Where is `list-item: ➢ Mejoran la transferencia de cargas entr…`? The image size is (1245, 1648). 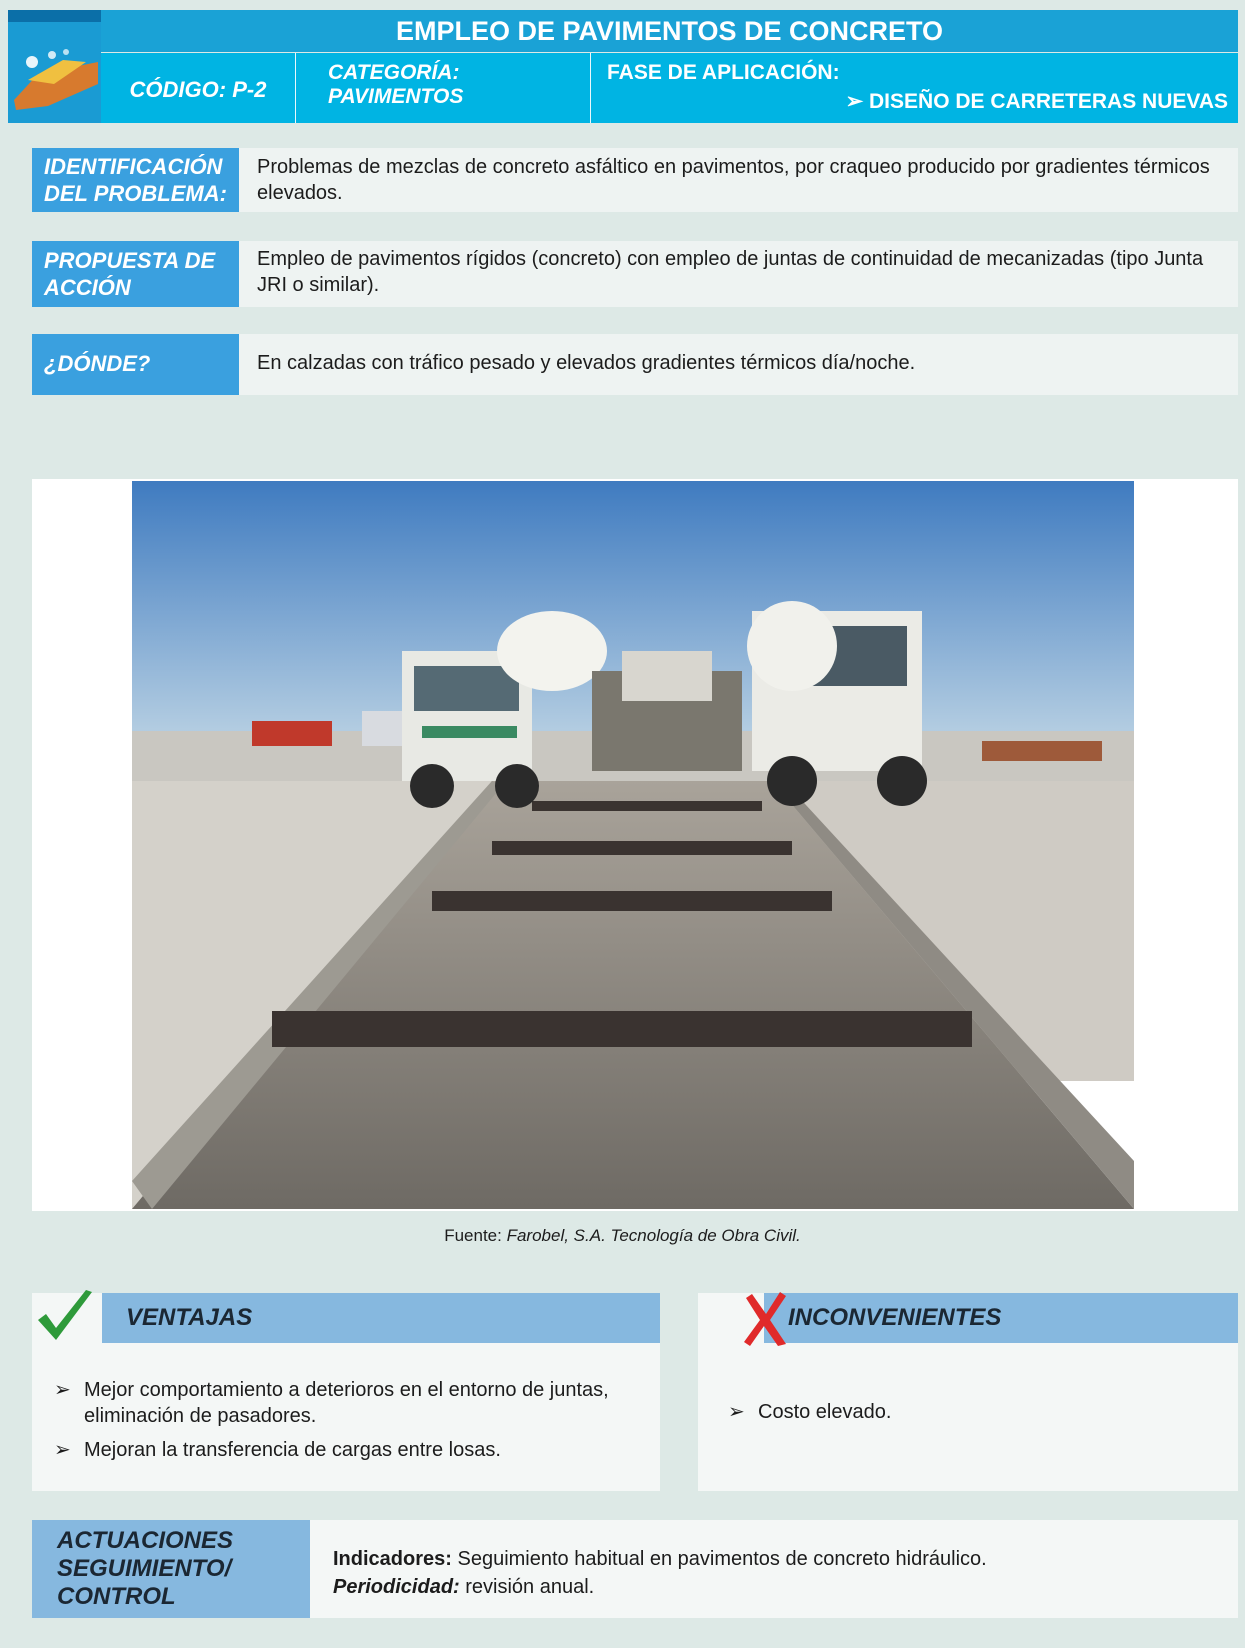
list-item: ➢ Mejoran la transferencia de cargas entr… is located at coordinates (351, 1450).